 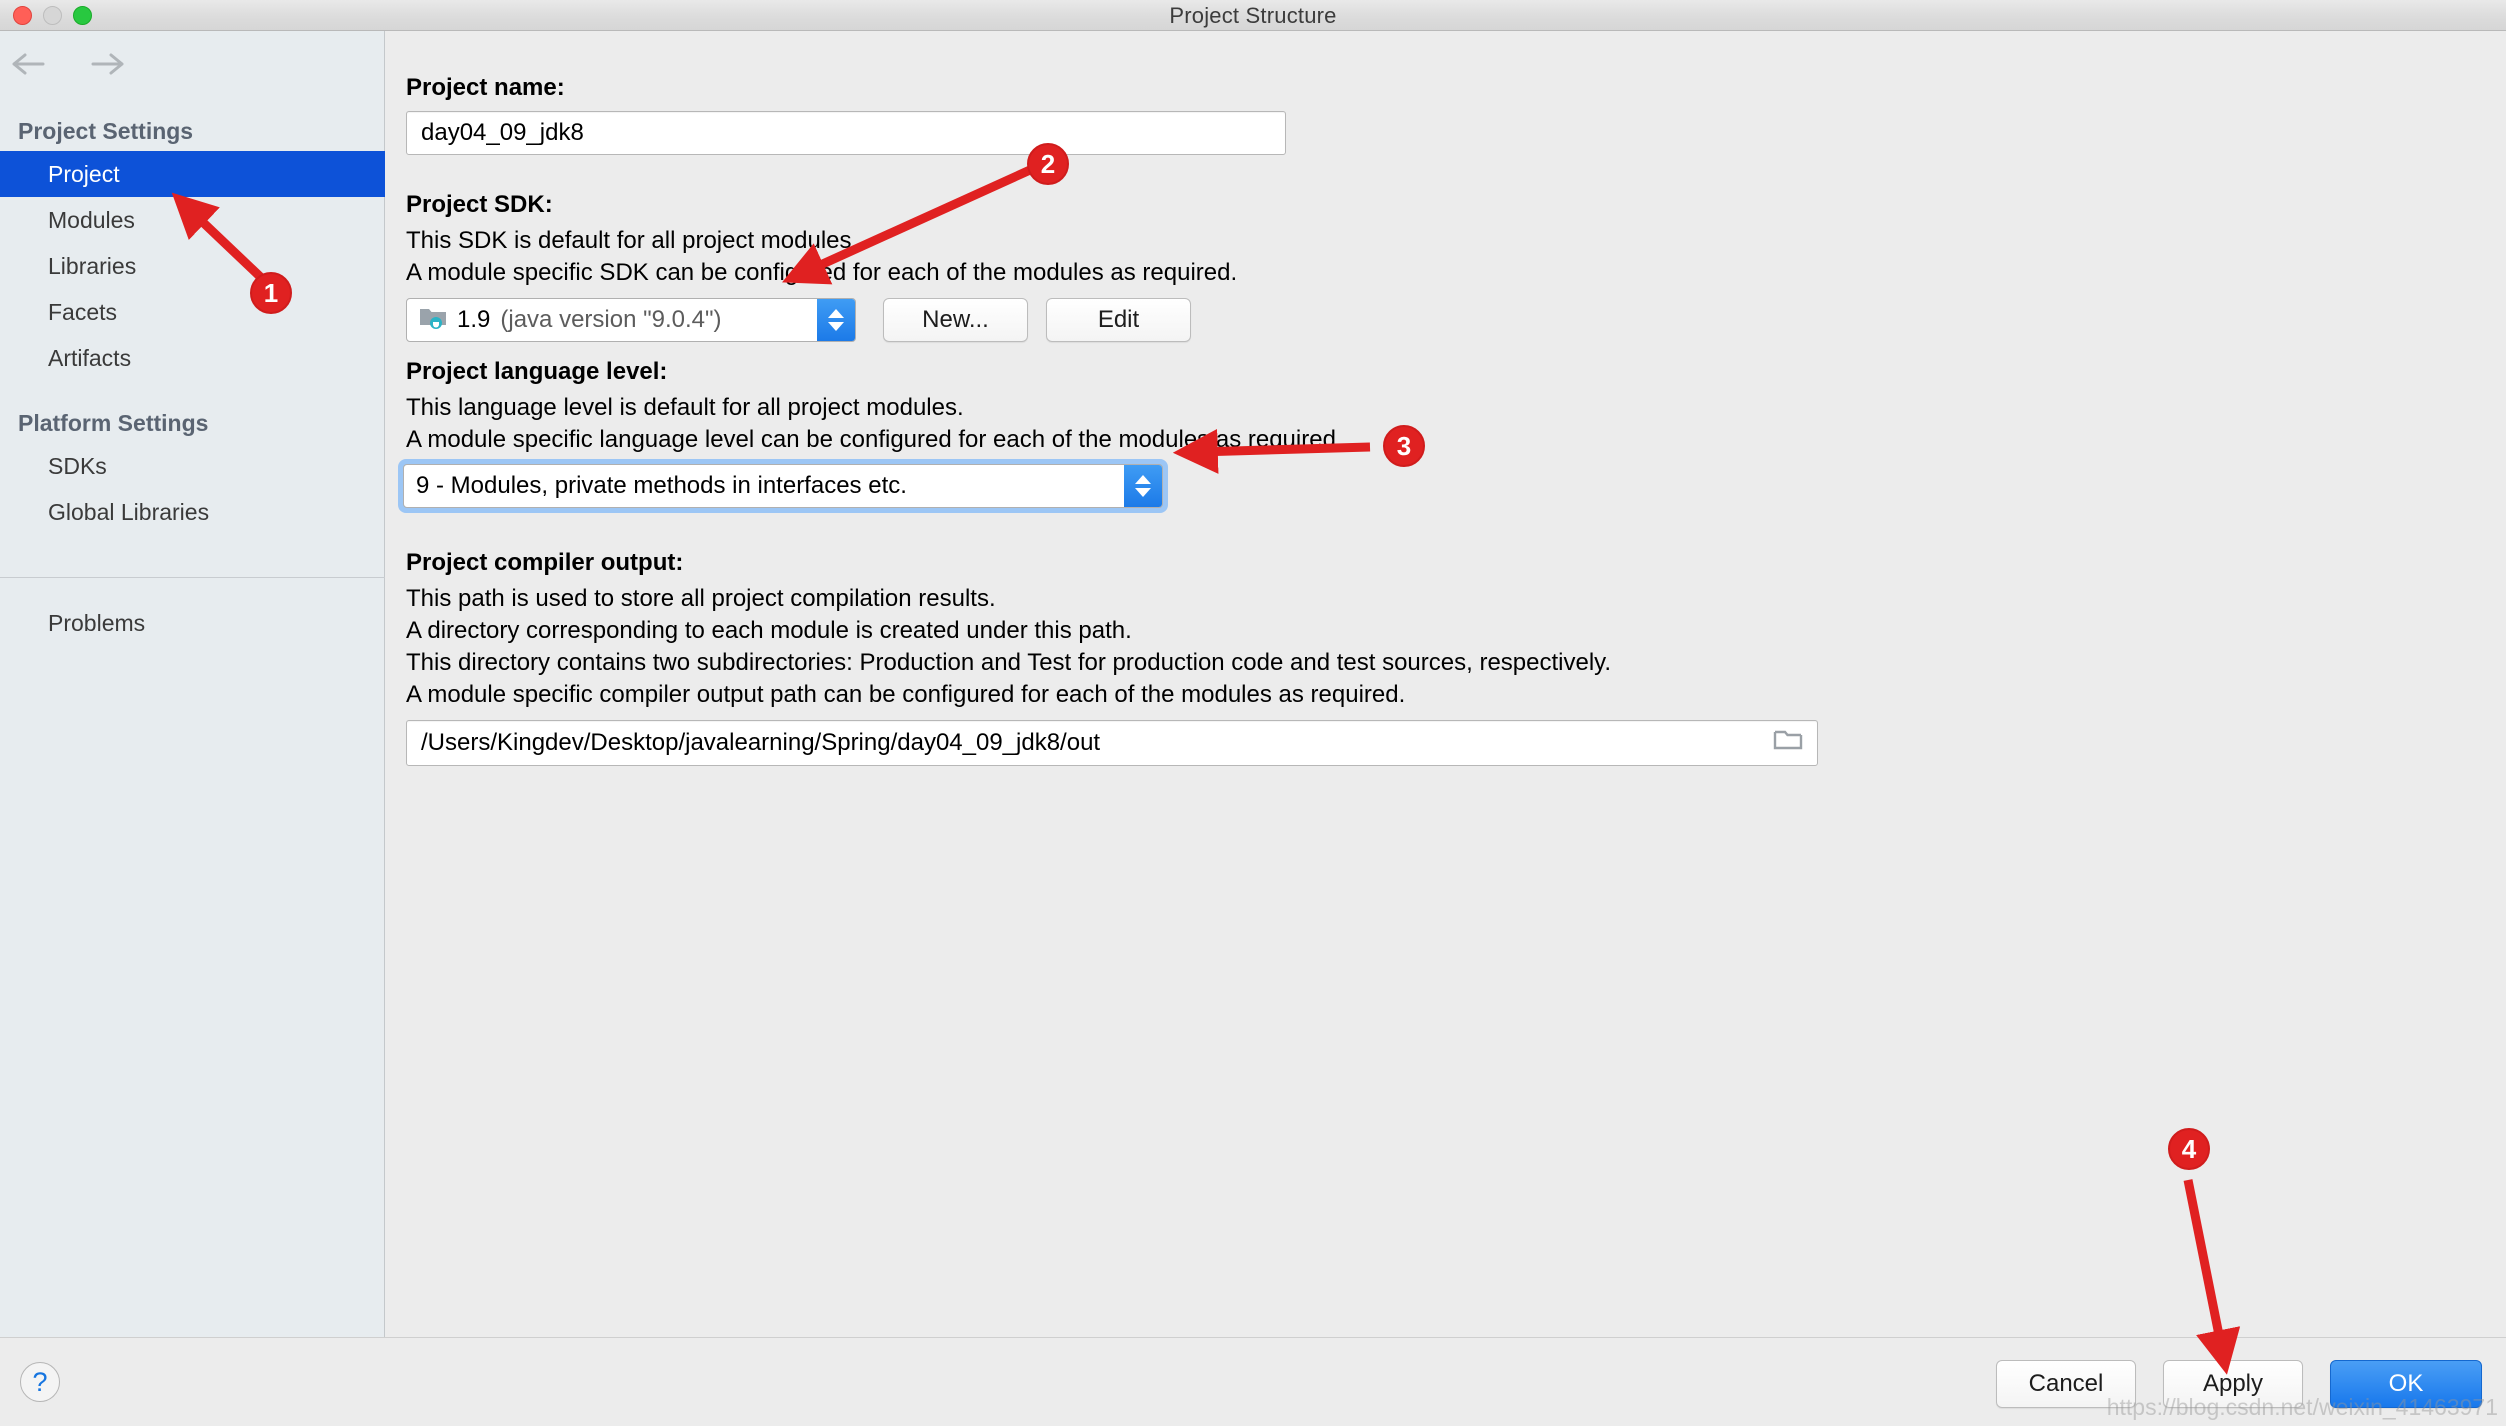 I want to click on sidebar-item-sdks: SDKs, so click(x=192, y=466).